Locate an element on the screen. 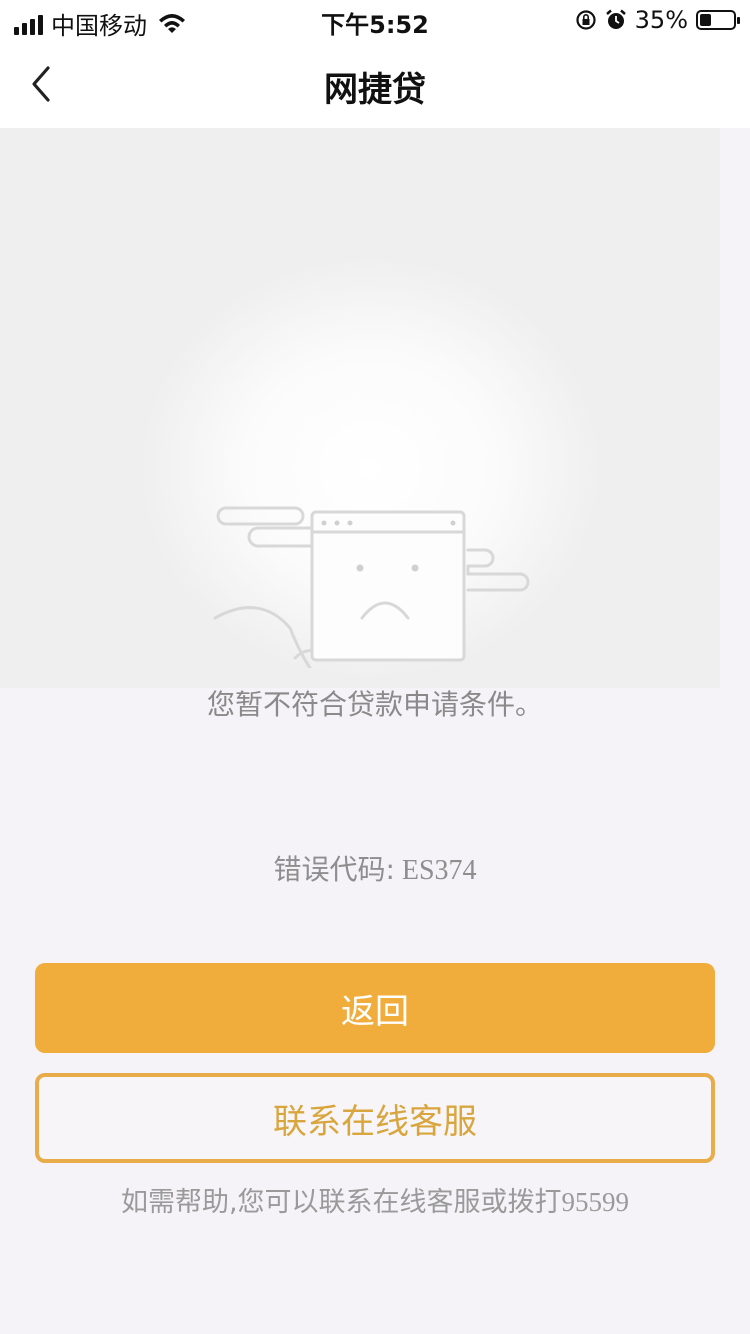 This screenshot has width=750, height=1334. help-phone-number: 95599 is located at coordinates (596, 1202).